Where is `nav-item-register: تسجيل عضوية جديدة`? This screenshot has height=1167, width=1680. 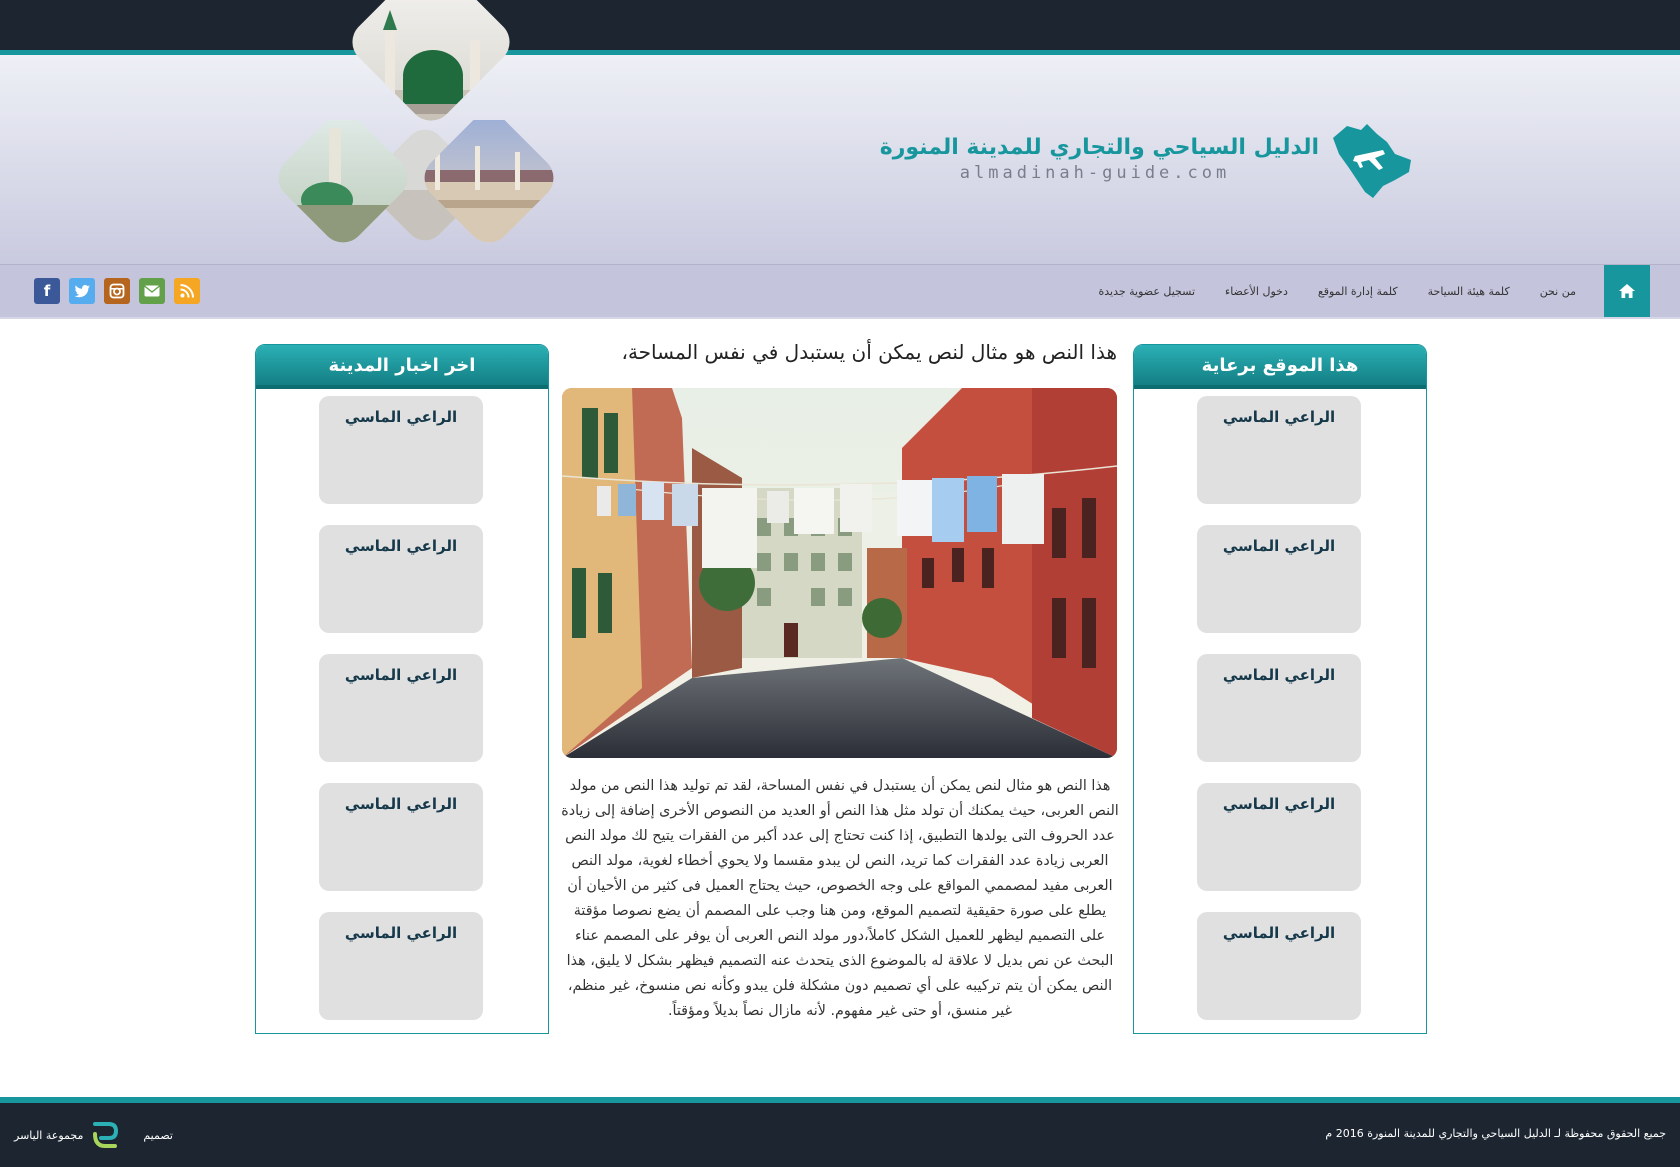 nav-item-register: تسجيل عضوية جديدة is located at coordinates (1146, 291).